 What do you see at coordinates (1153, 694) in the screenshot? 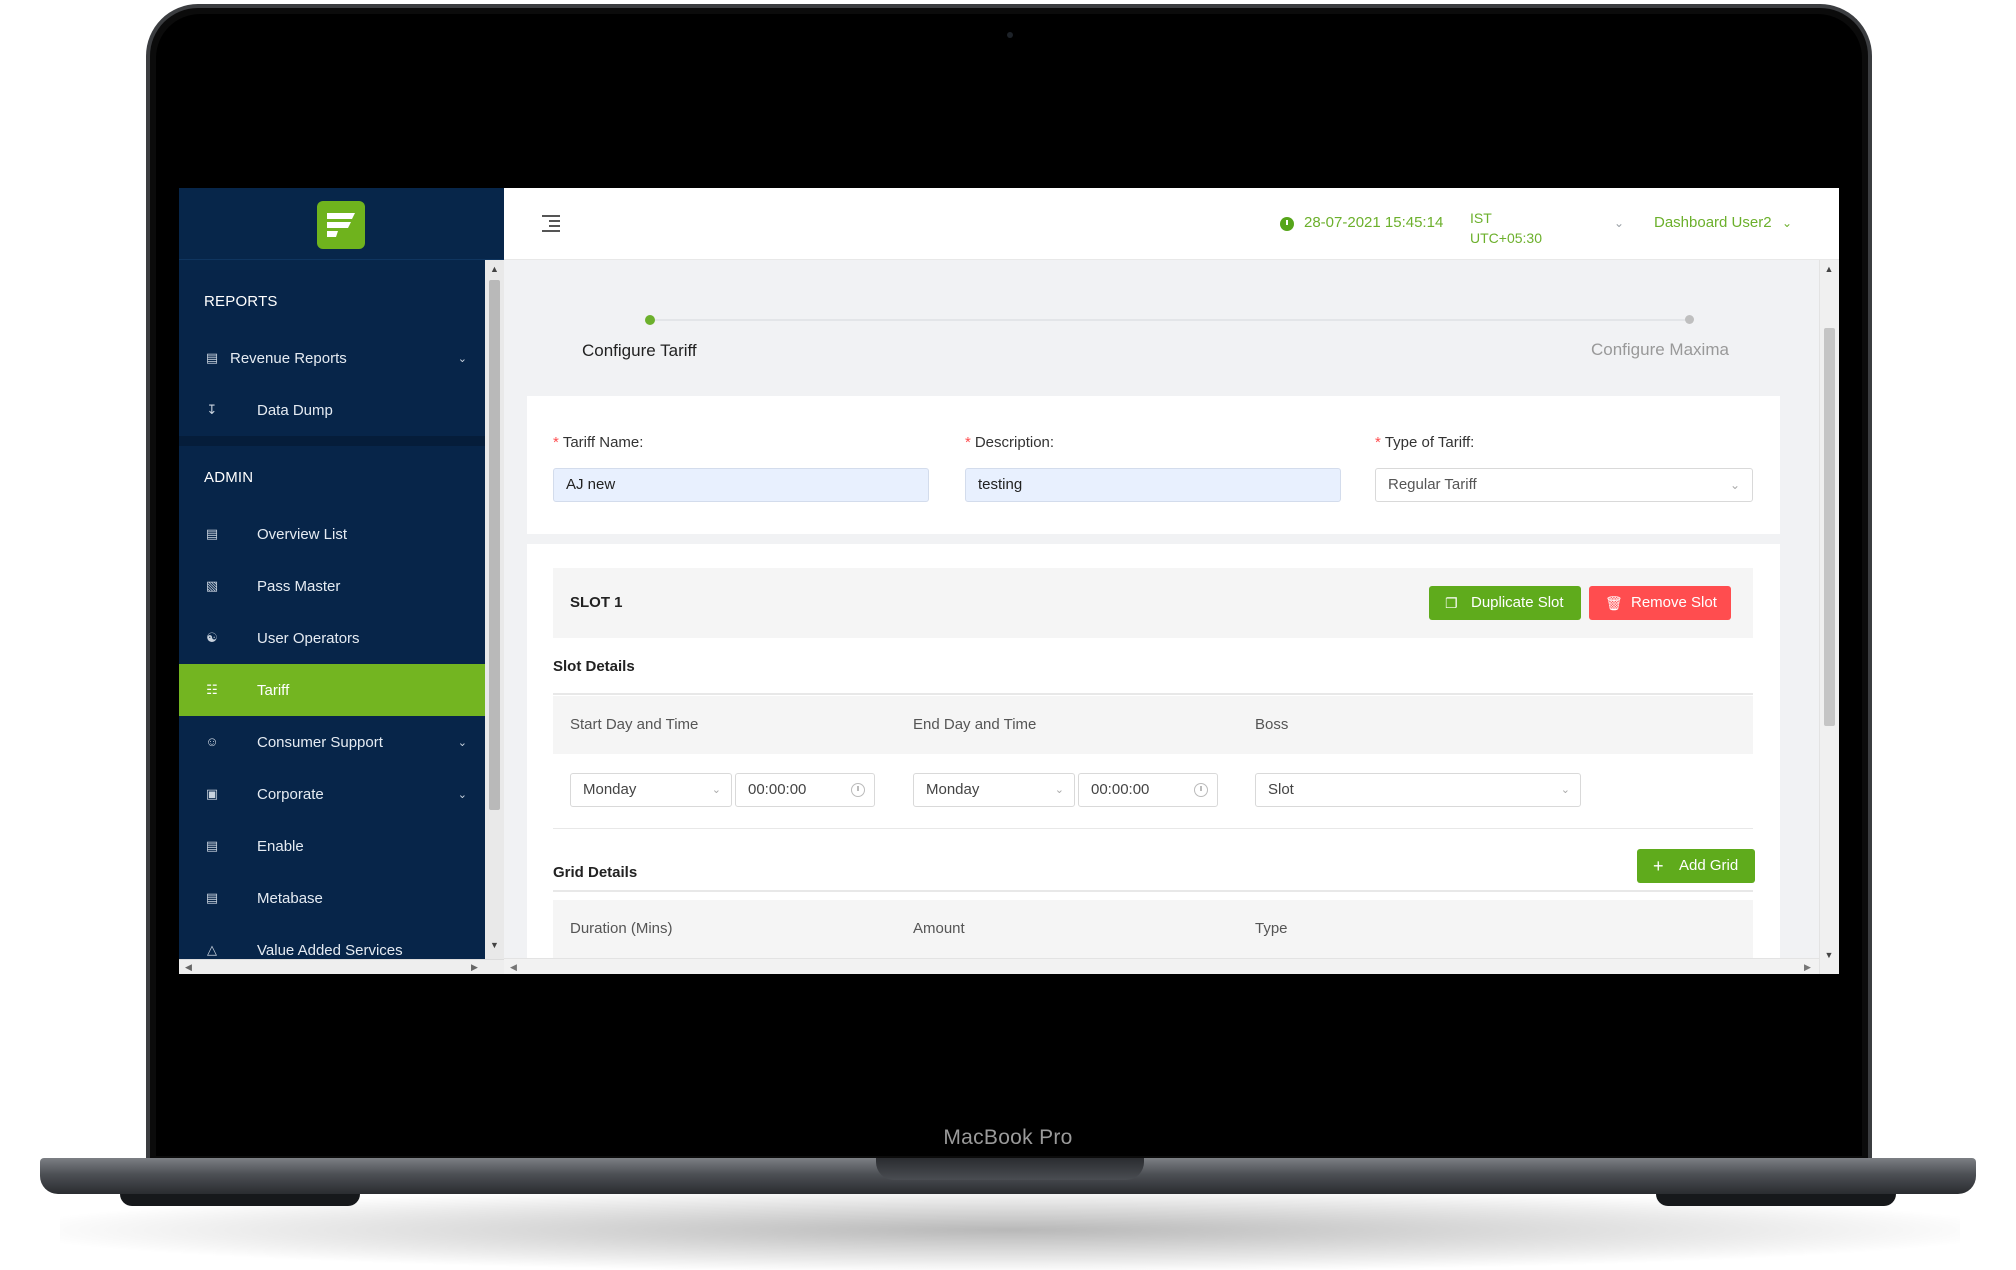
I see `slot-details-divider` at bounding box center [1153, 694].